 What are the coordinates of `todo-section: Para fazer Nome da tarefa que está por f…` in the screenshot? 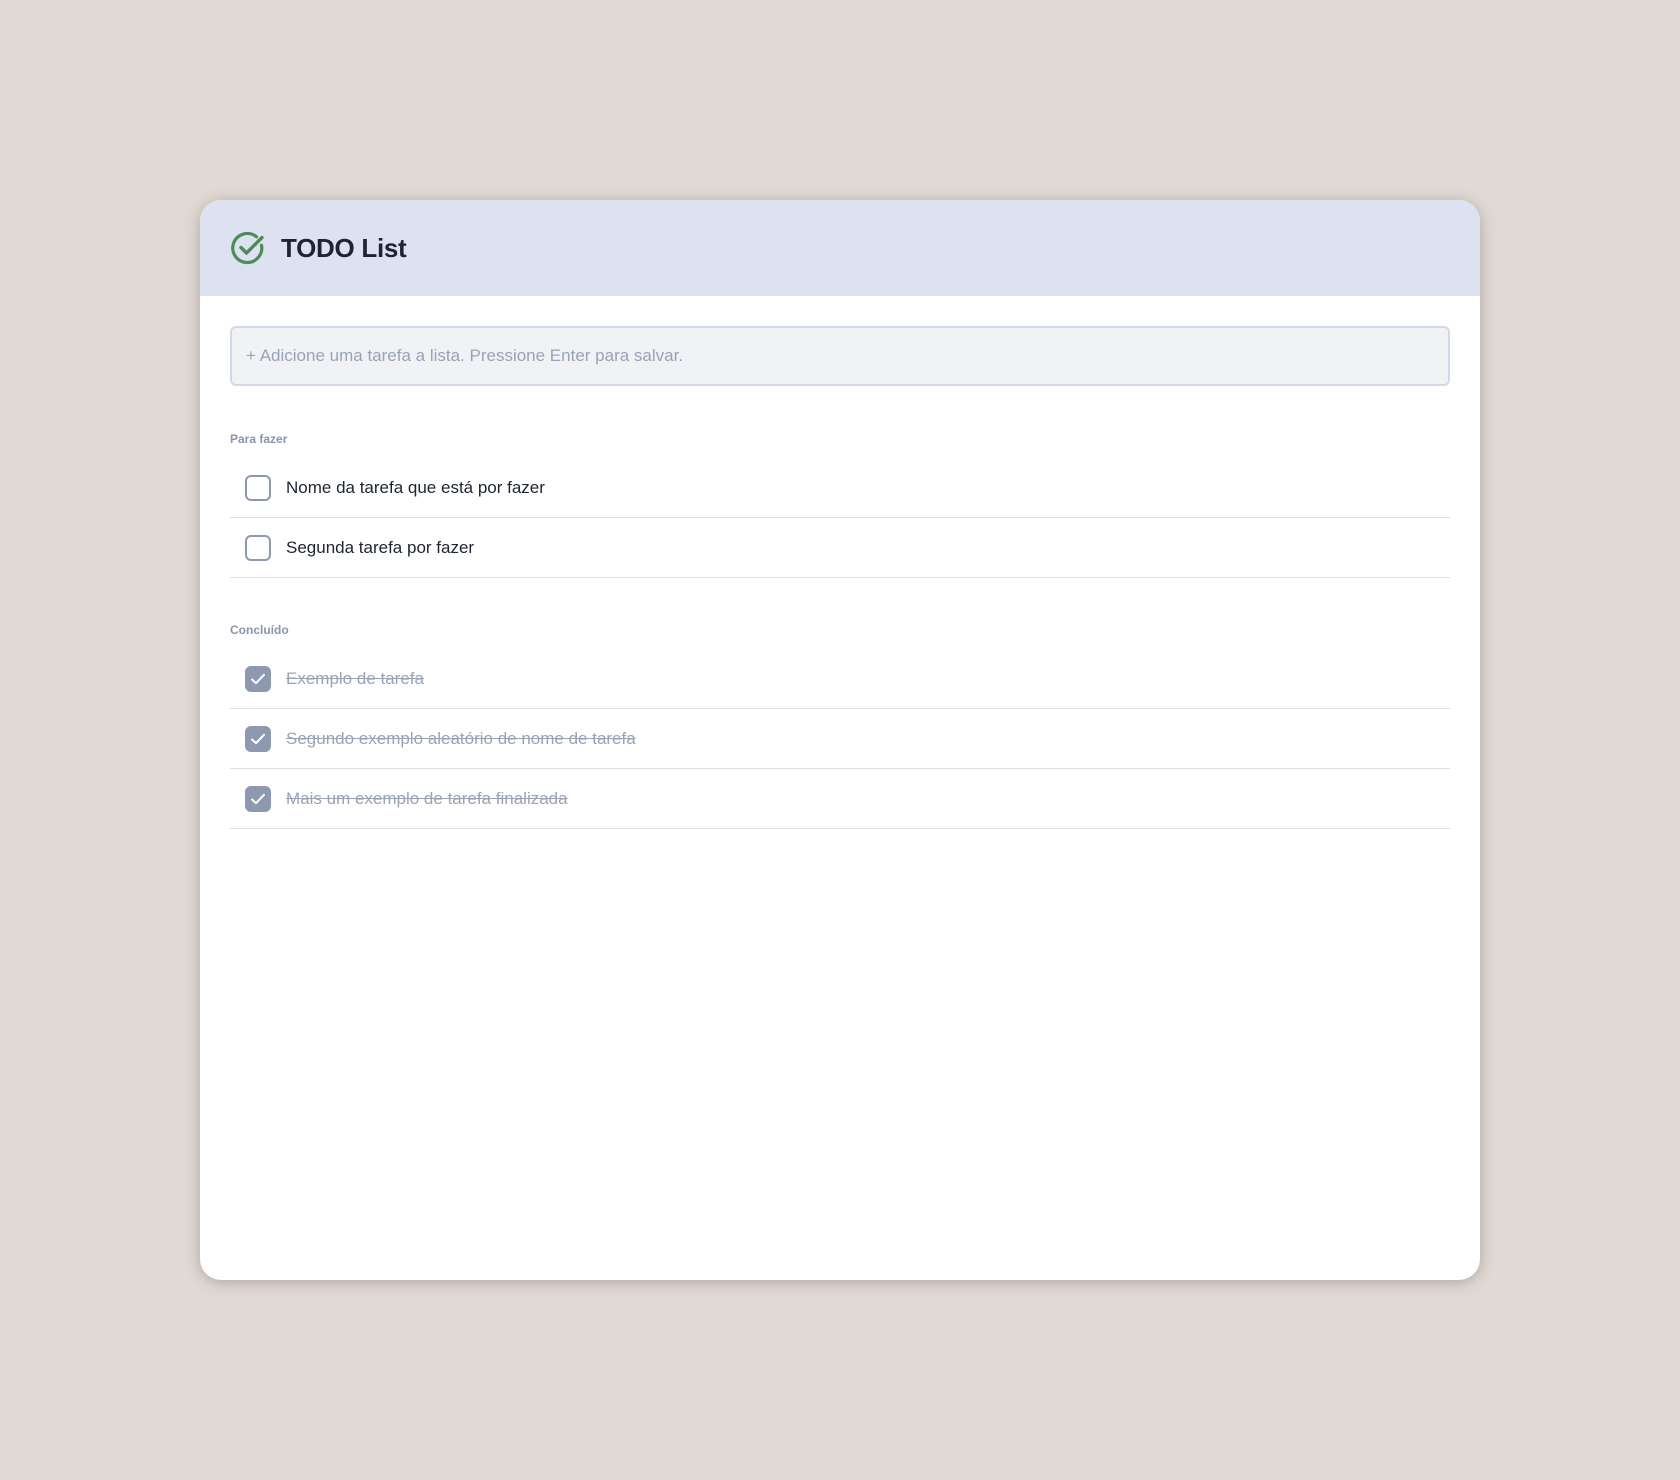 It's located at (840, 505).